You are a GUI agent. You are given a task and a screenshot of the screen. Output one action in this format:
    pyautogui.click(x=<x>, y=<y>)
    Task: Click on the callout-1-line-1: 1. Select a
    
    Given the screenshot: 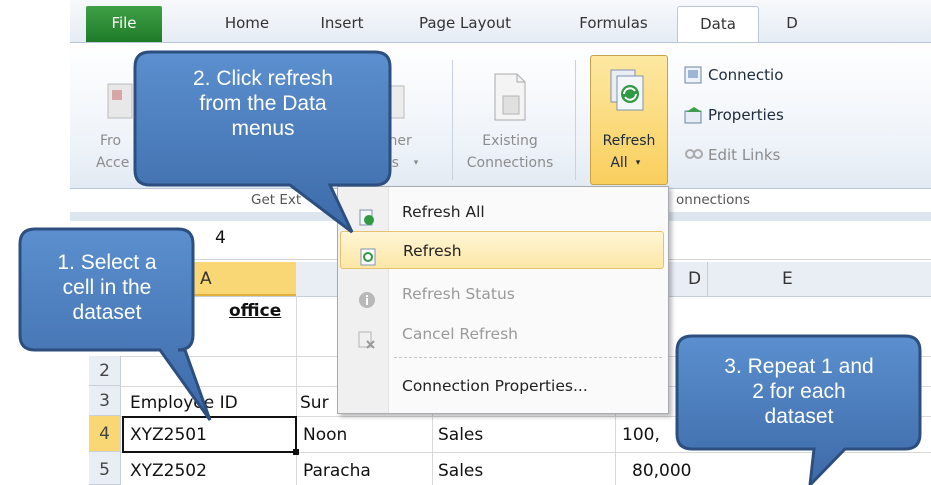 What is the action you would take?
    pyautogui.click(x=107, y=262)
    